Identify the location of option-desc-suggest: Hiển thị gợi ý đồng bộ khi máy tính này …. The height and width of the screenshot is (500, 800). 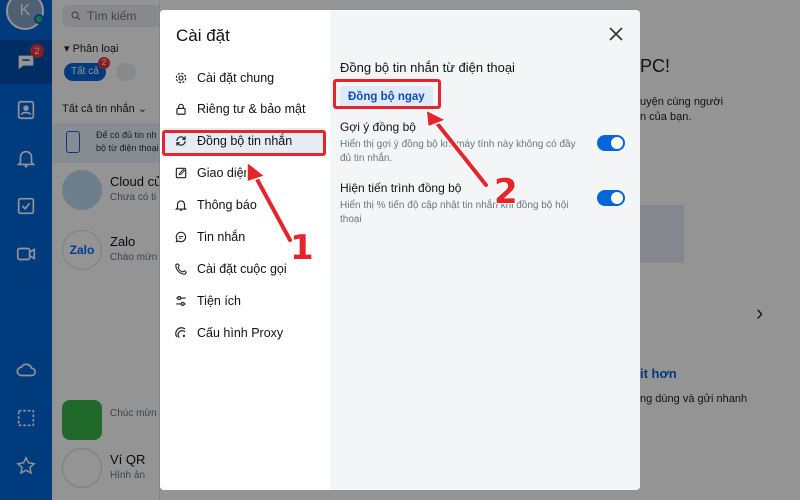
(458, 151).